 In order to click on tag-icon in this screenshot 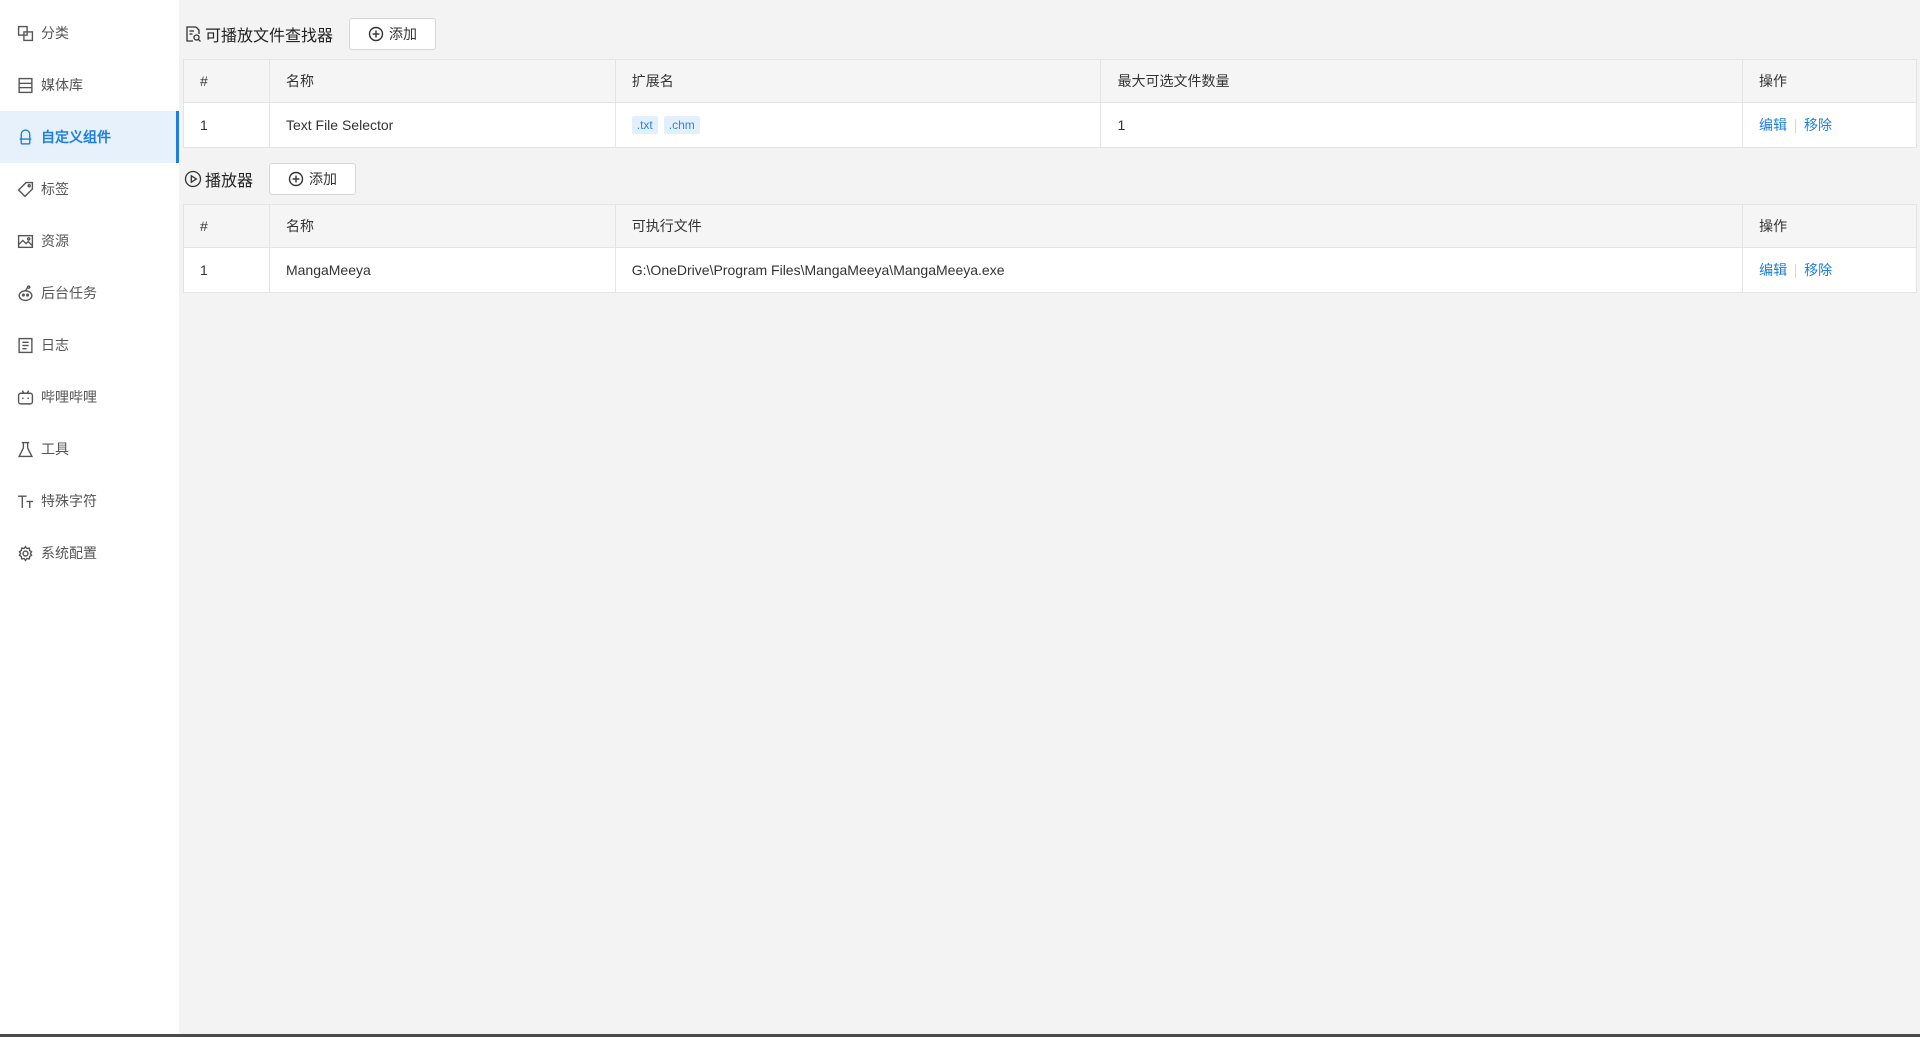, I will do `click(25, 189)`.